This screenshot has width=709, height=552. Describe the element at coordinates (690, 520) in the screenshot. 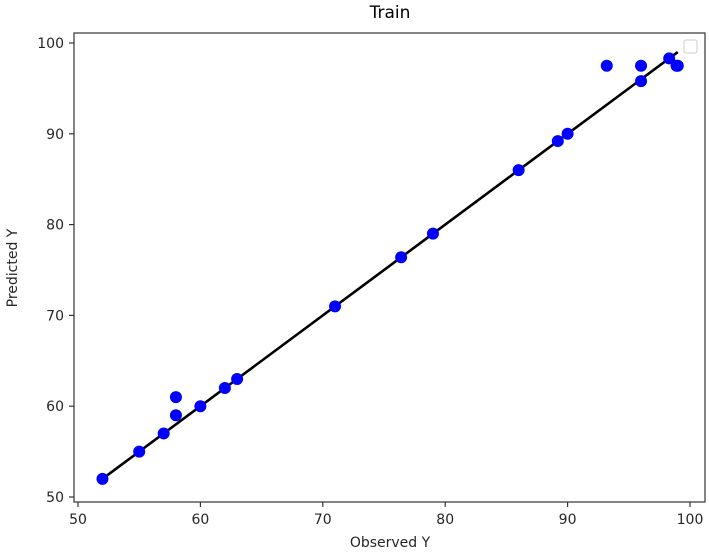

I see `x-tick-label: 100` at that location.